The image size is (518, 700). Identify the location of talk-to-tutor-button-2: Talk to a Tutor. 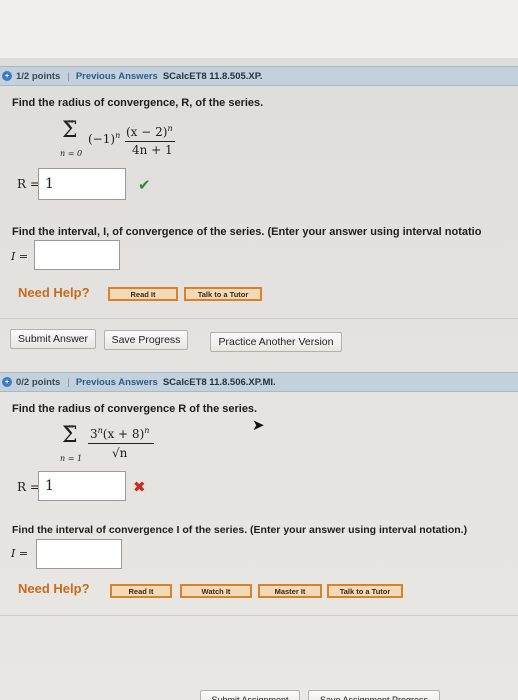
(365, 591).